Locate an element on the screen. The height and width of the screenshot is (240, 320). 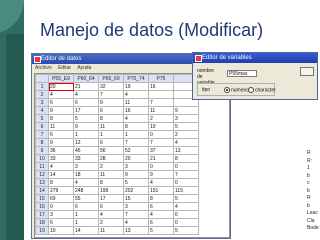
grid-cell: 19 is located at coordinates (136, 86).